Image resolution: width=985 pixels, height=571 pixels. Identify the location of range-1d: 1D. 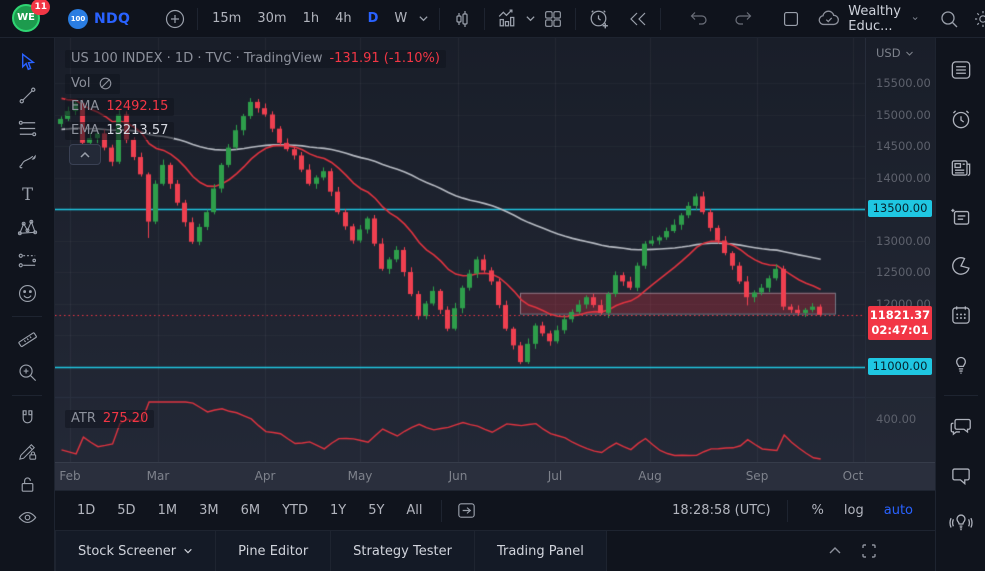
(86, 510).